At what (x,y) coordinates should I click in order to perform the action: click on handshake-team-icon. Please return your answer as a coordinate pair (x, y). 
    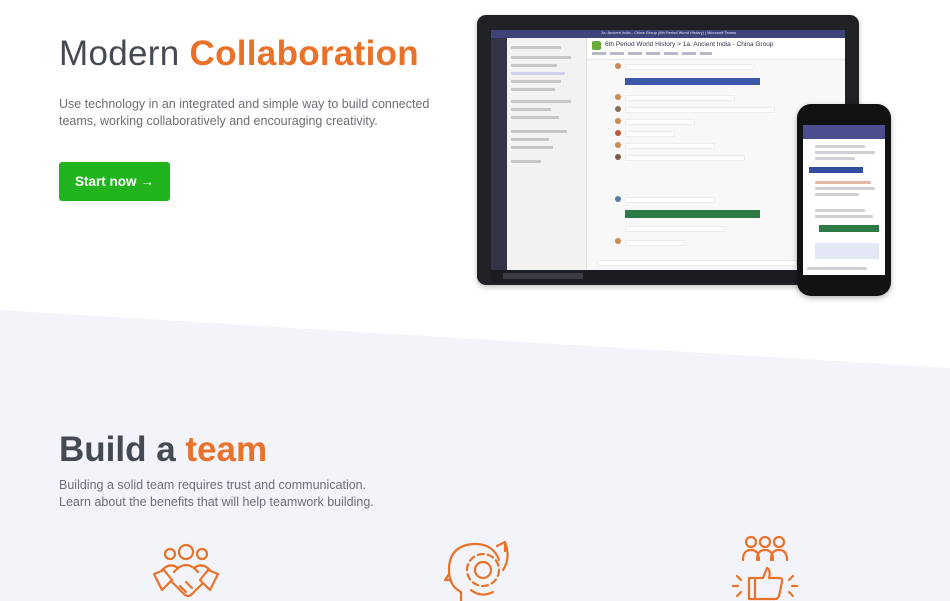
    Looking at the image, I should click on (186, 570).